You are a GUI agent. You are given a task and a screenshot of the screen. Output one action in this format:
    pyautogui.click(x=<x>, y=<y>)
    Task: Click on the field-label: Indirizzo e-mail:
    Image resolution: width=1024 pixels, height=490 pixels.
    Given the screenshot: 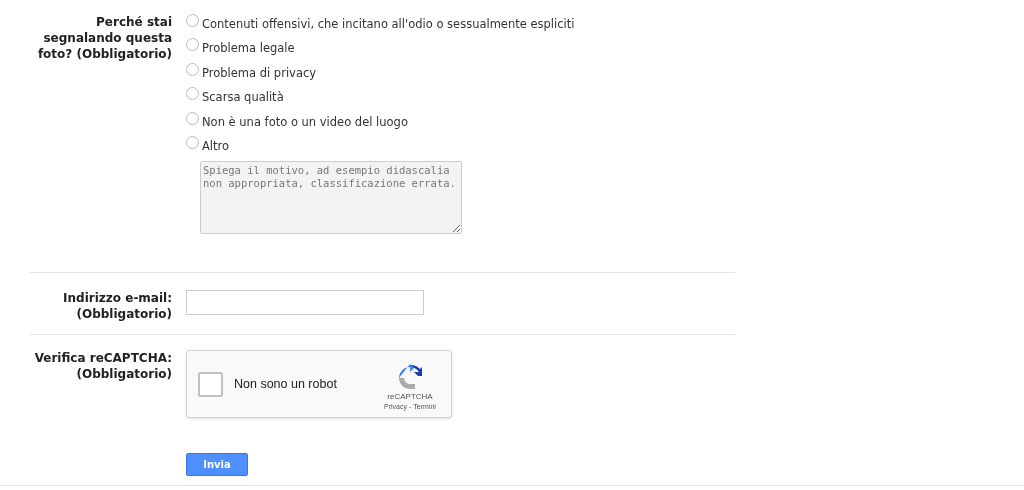 What is the action you would take?
    pyautogui.click(x=117, y=298)
    